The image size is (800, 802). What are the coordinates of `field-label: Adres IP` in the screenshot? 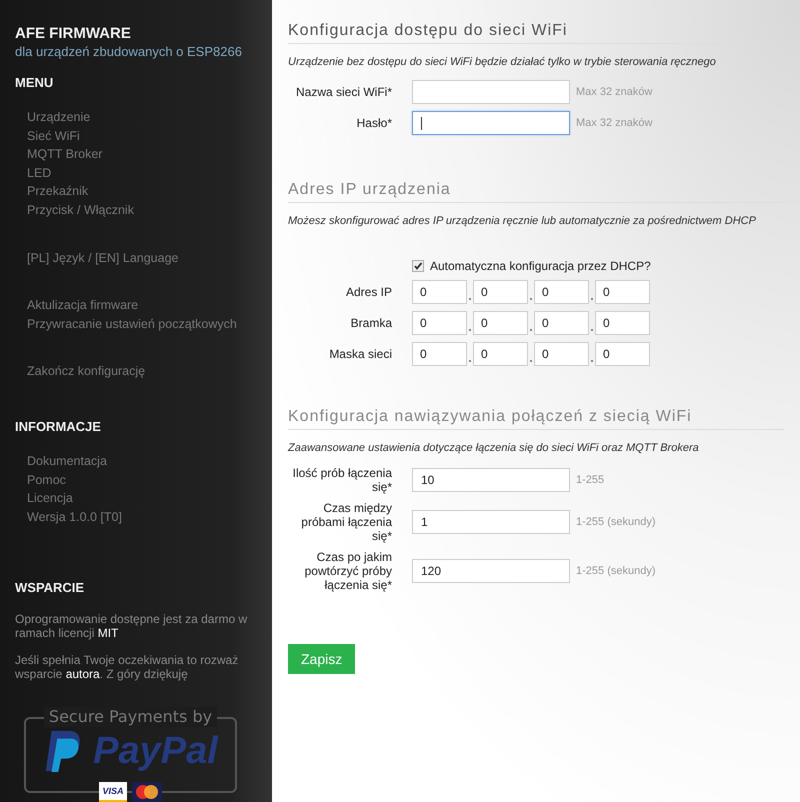 It's located at (368, 292).